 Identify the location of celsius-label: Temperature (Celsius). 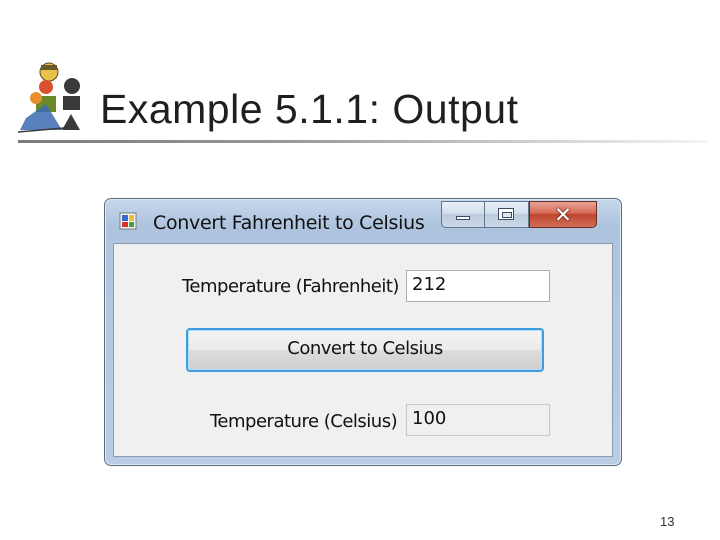
(304, 421).